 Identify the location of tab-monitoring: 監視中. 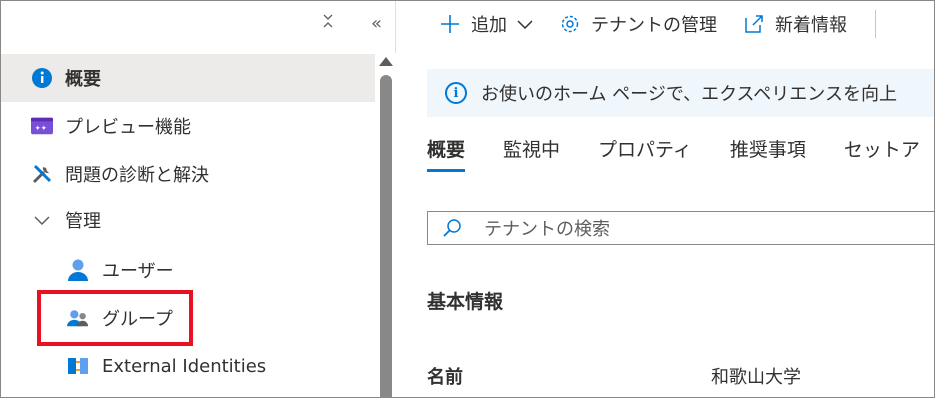
(531, 153).